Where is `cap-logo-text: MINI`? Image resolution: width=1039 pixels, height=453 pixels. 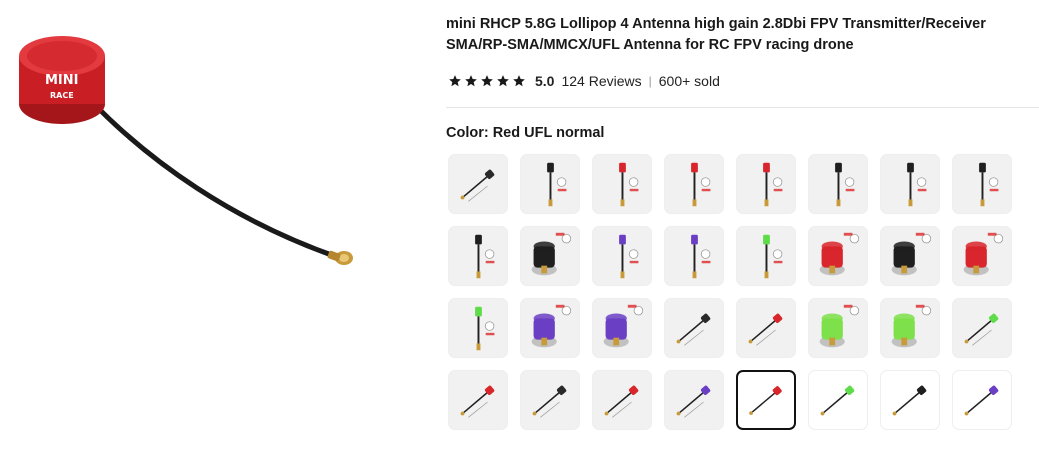
cap-logo-text: MINI is located at coordinates (62, 80).